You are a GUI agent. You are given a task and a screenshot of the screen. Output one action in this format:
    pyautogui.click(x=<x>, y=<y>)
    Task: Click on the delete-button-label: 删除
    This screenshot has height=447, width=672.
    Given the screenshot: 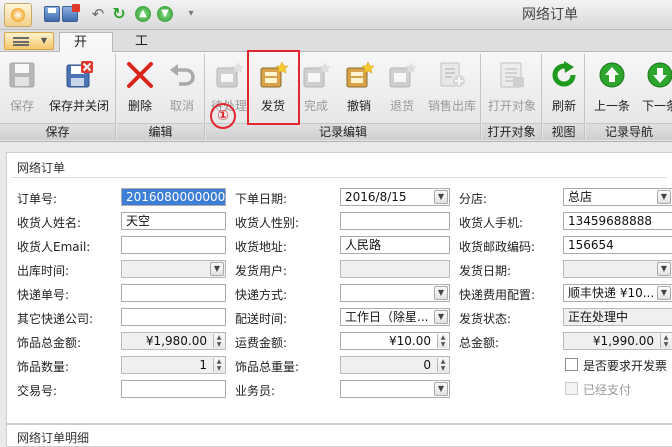 What is the action you would take?
    pyautogui.click(x=139, y=106)
    